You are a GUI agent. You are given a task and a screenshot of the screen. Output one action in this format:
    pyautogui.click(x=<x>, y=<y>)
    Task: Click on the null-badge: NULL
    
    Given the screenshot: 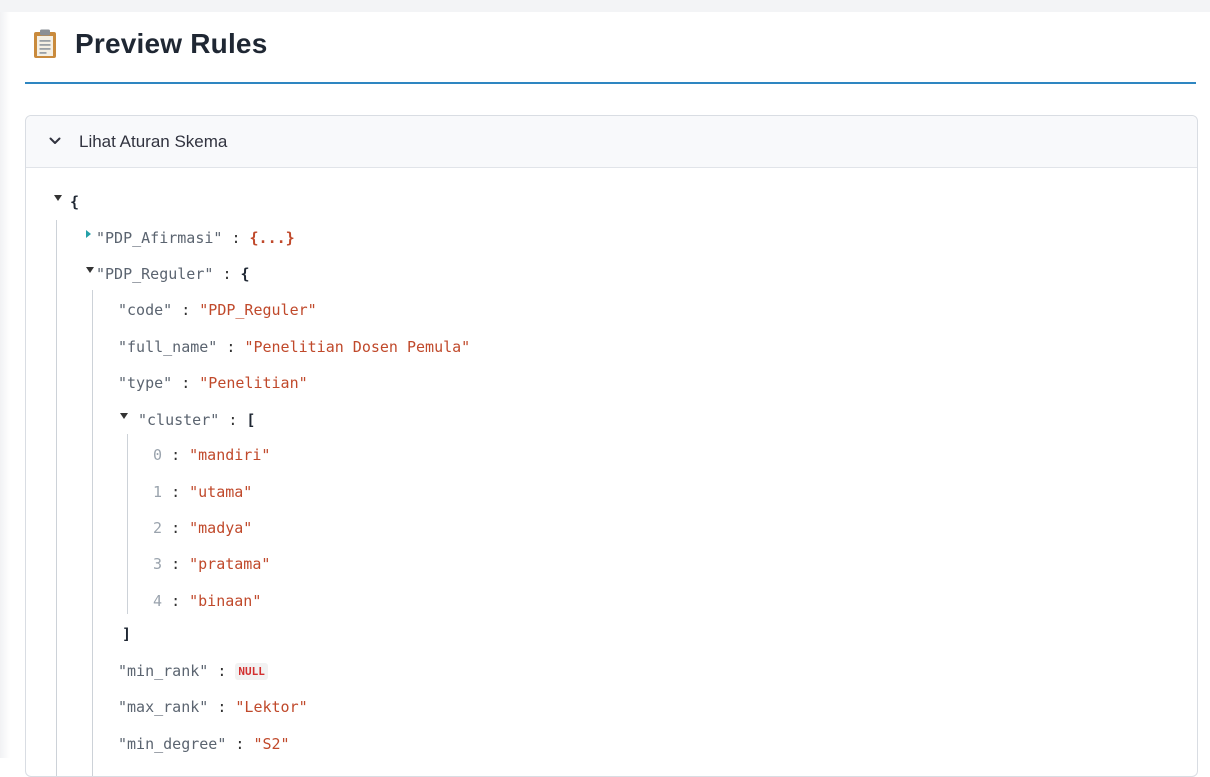 What is the action you would take?
    pyautogui.click(x=251, y=671)
    